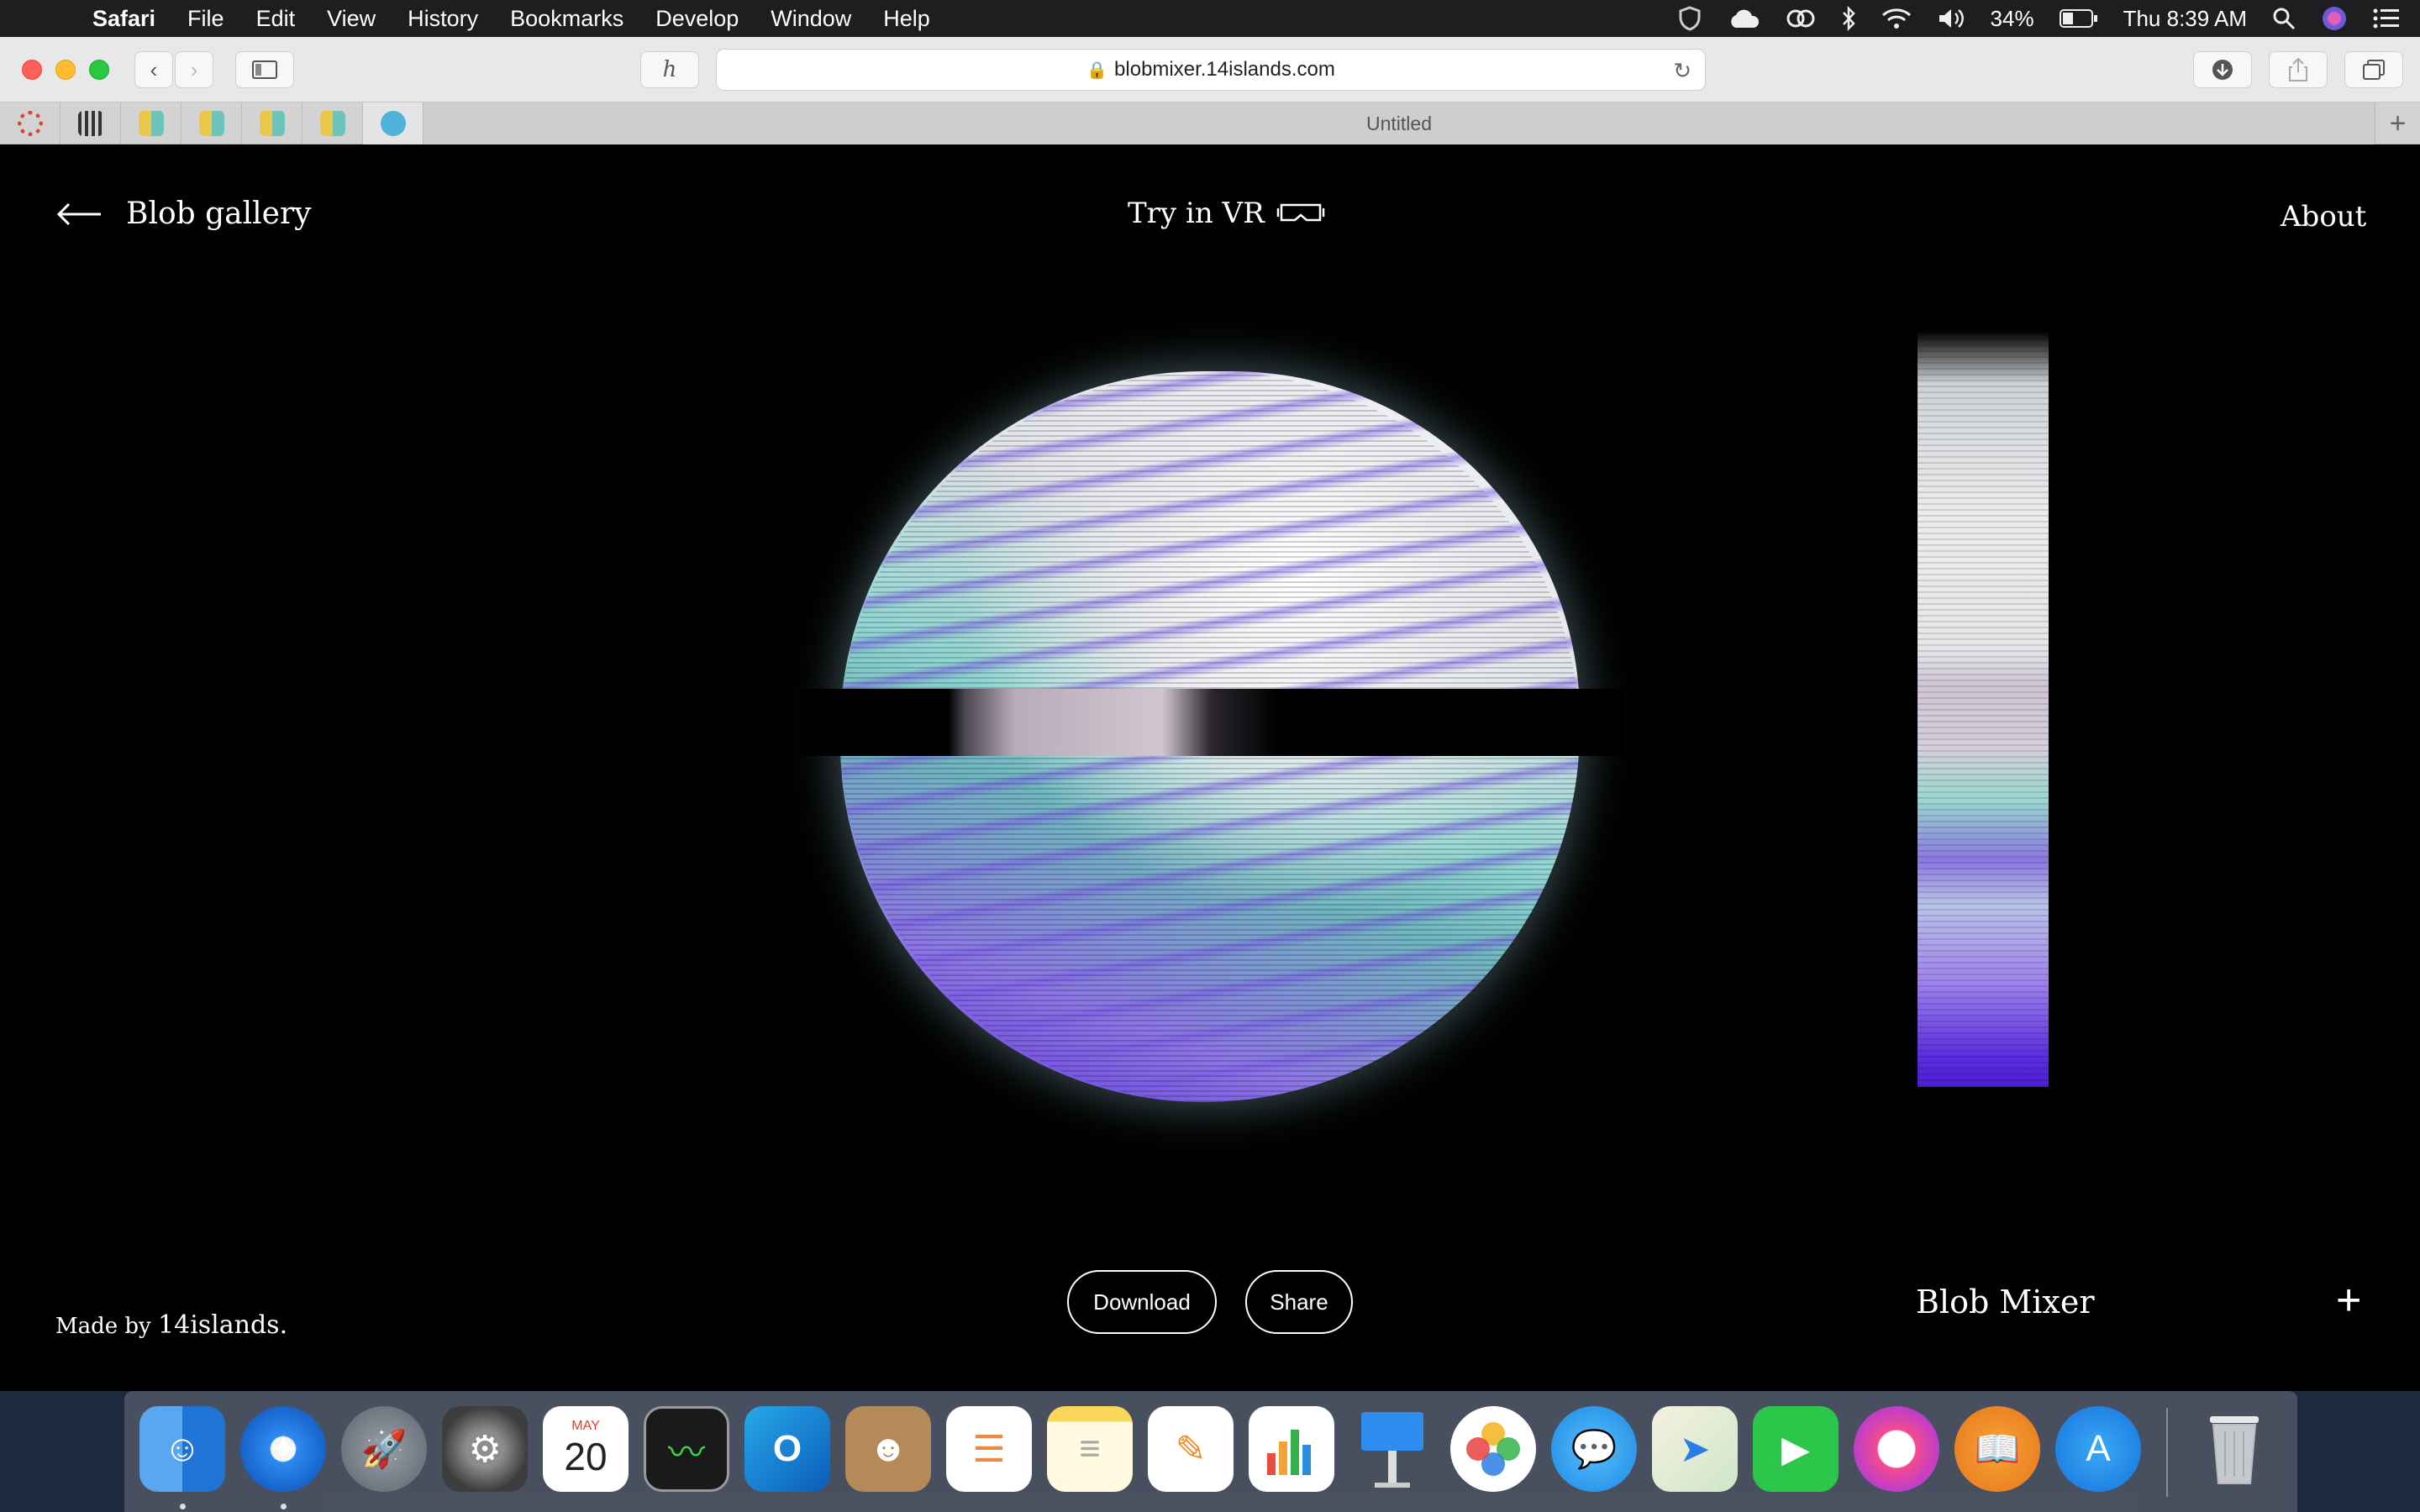  What do you see at coordinates (586, 1456) in the screenshot?
I see `calendar-day: 20` at bounding box center [586, 1456].